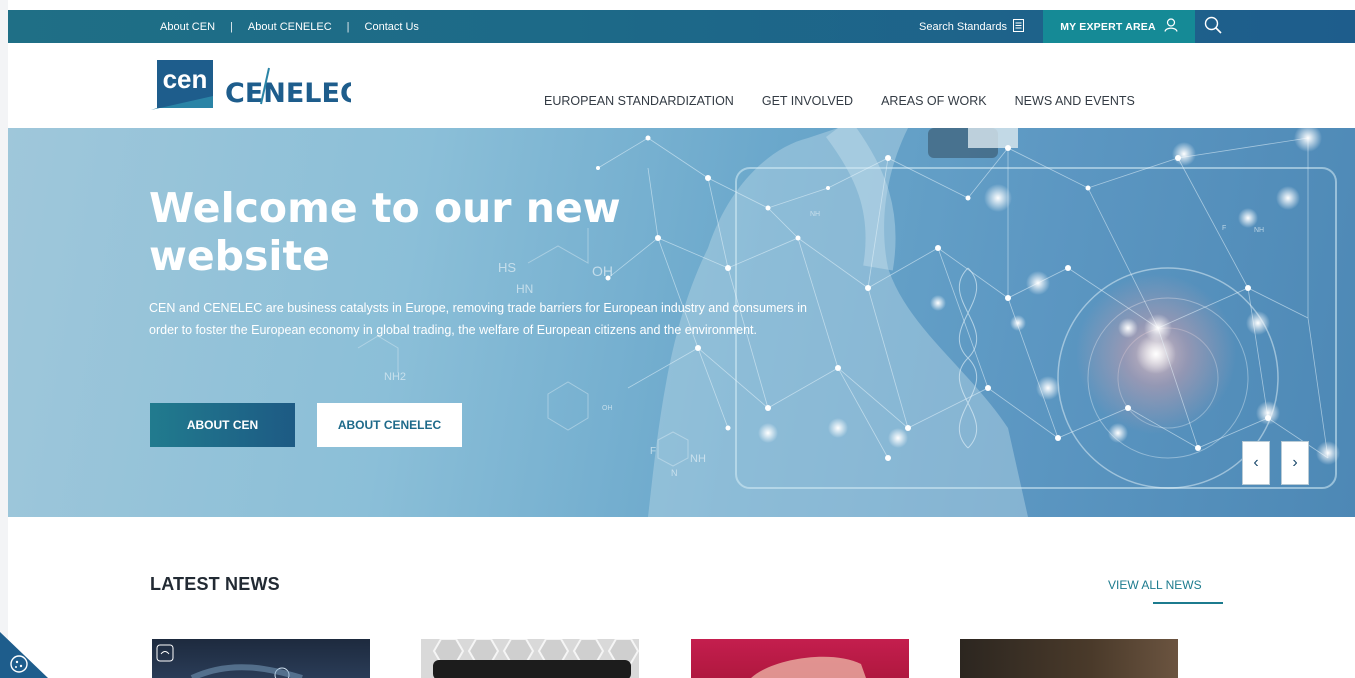  I want to click on carousel-next-button: ›, so click(1295, 463).